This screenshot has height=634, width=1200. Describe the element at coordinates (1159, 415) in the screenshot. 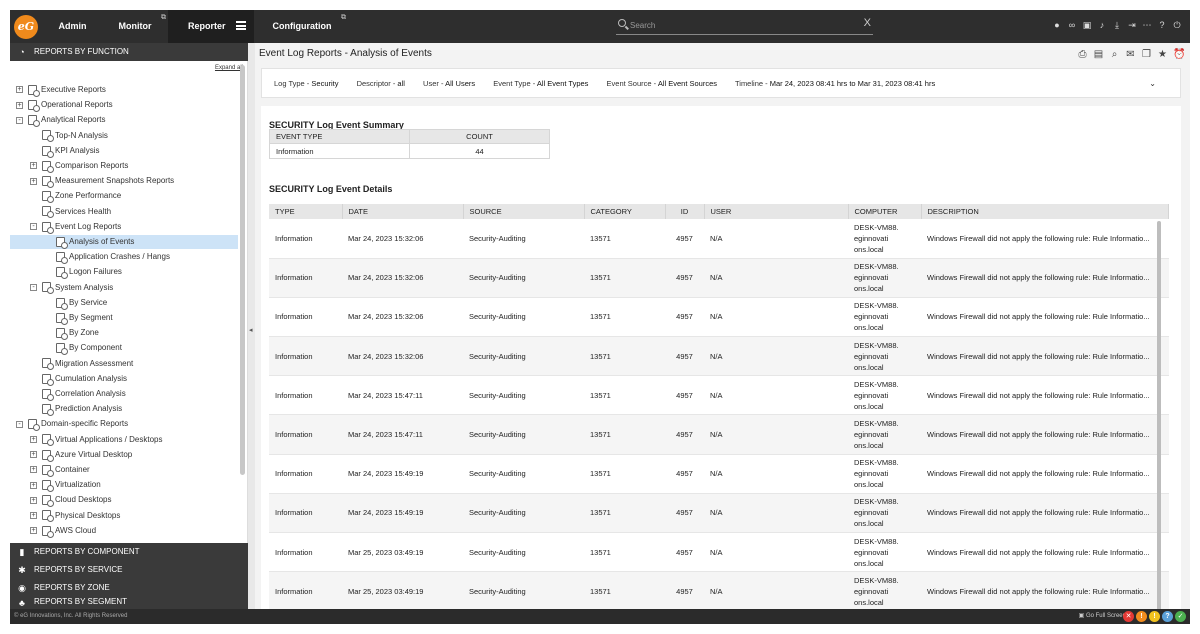

I see `details-scrollbar` at that location.